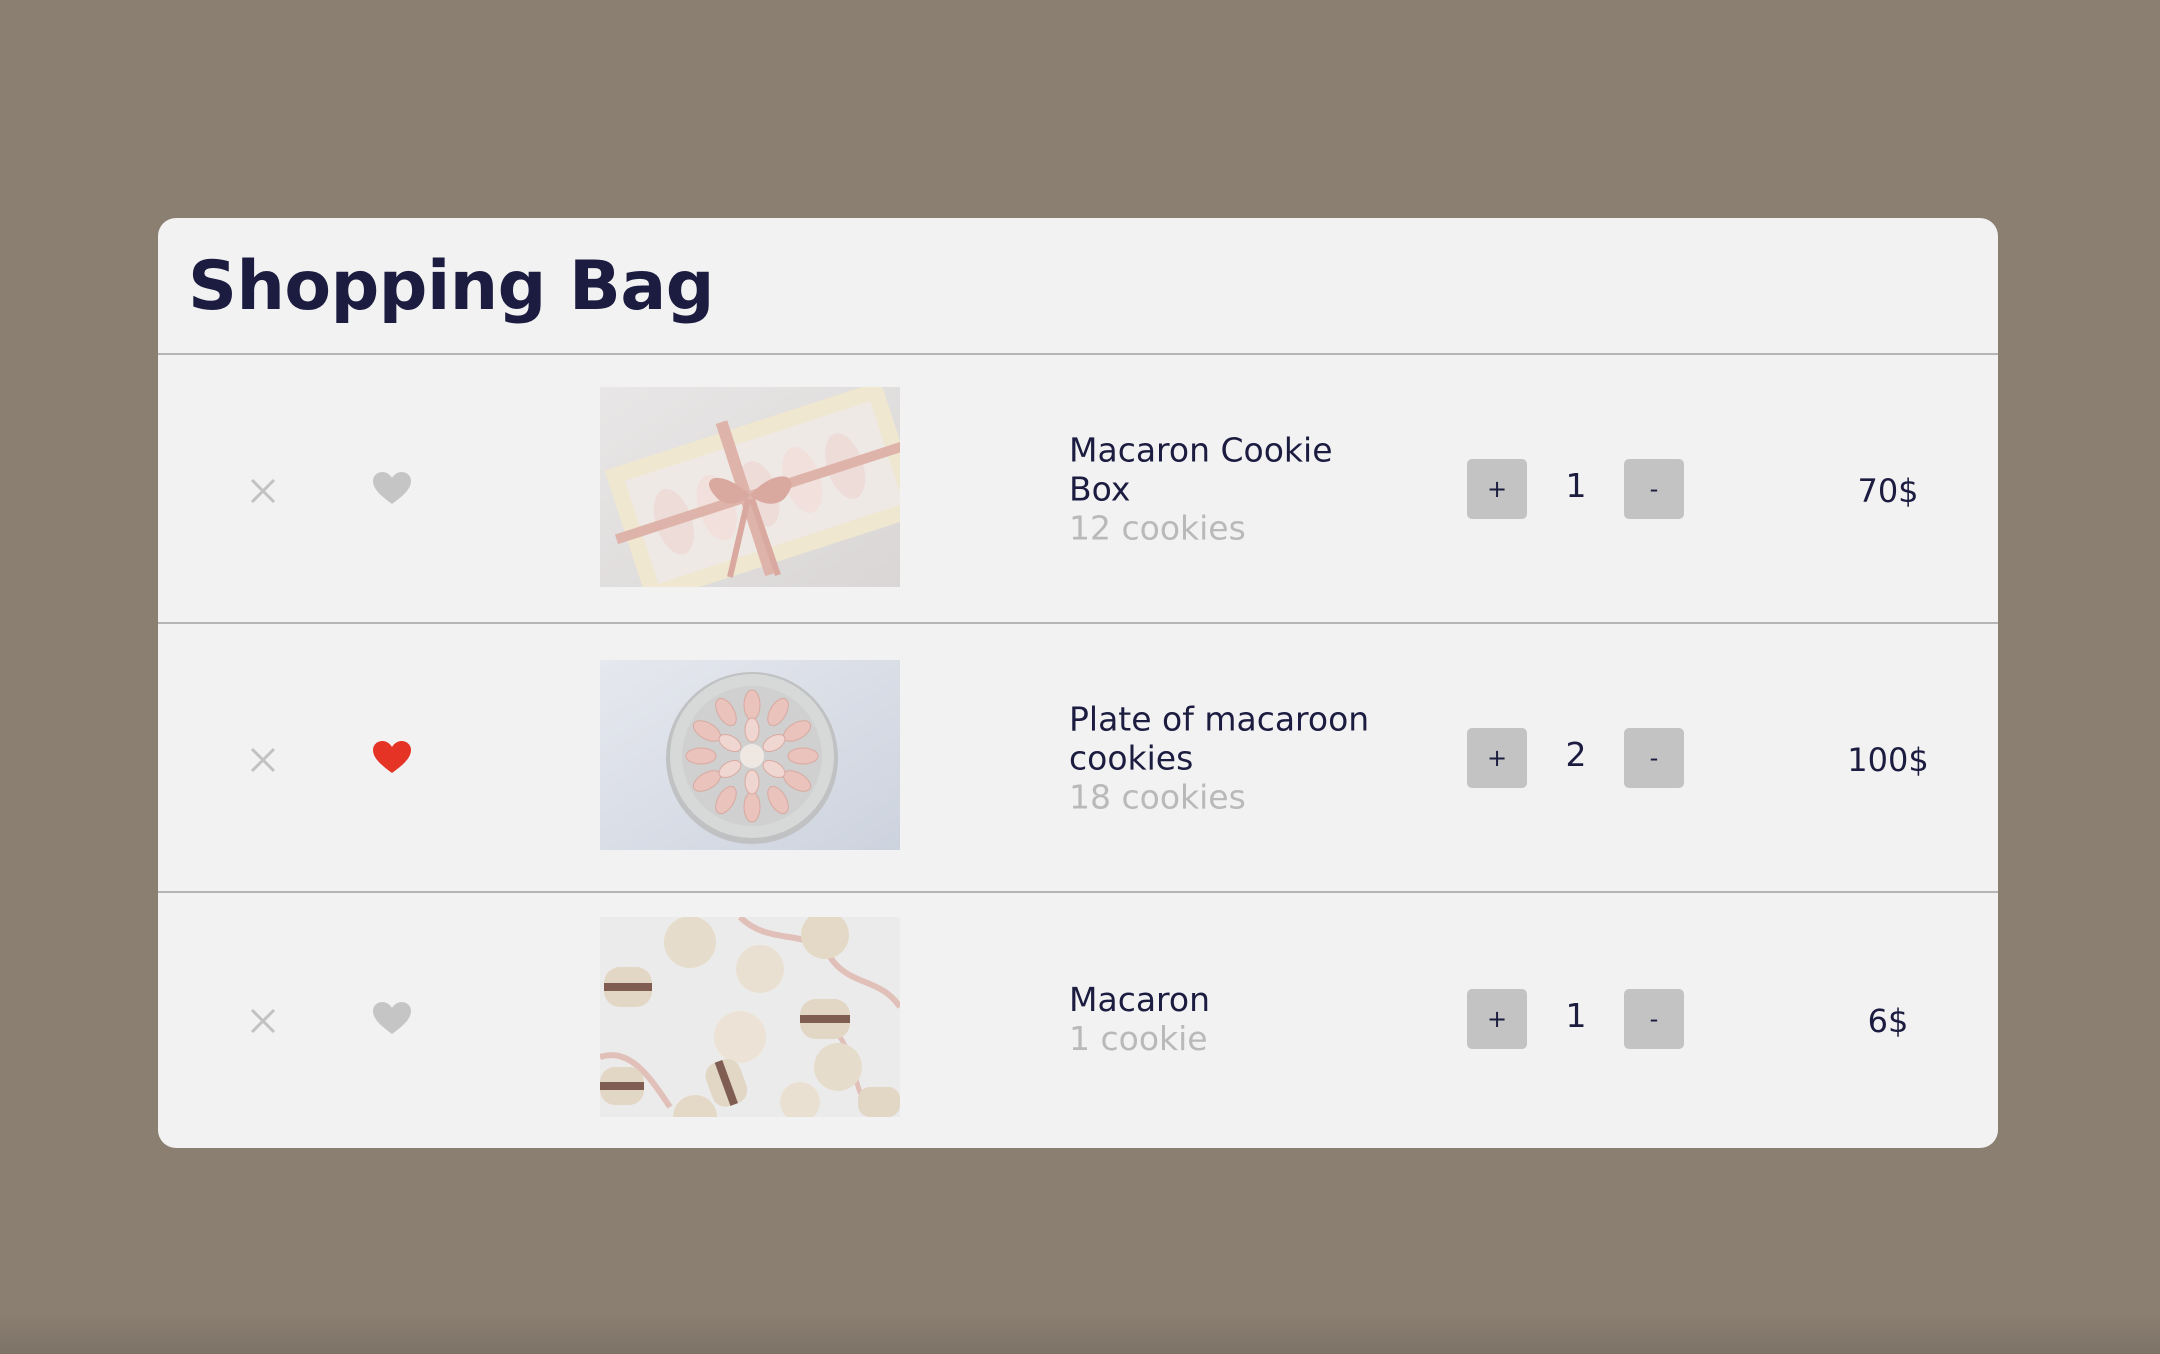 This screenshot has width=2160, height=1354. What do you see at coordinates (750, 754) in the screenshot?
I see `macaron-plate-image` at bounding box center [750, 754].